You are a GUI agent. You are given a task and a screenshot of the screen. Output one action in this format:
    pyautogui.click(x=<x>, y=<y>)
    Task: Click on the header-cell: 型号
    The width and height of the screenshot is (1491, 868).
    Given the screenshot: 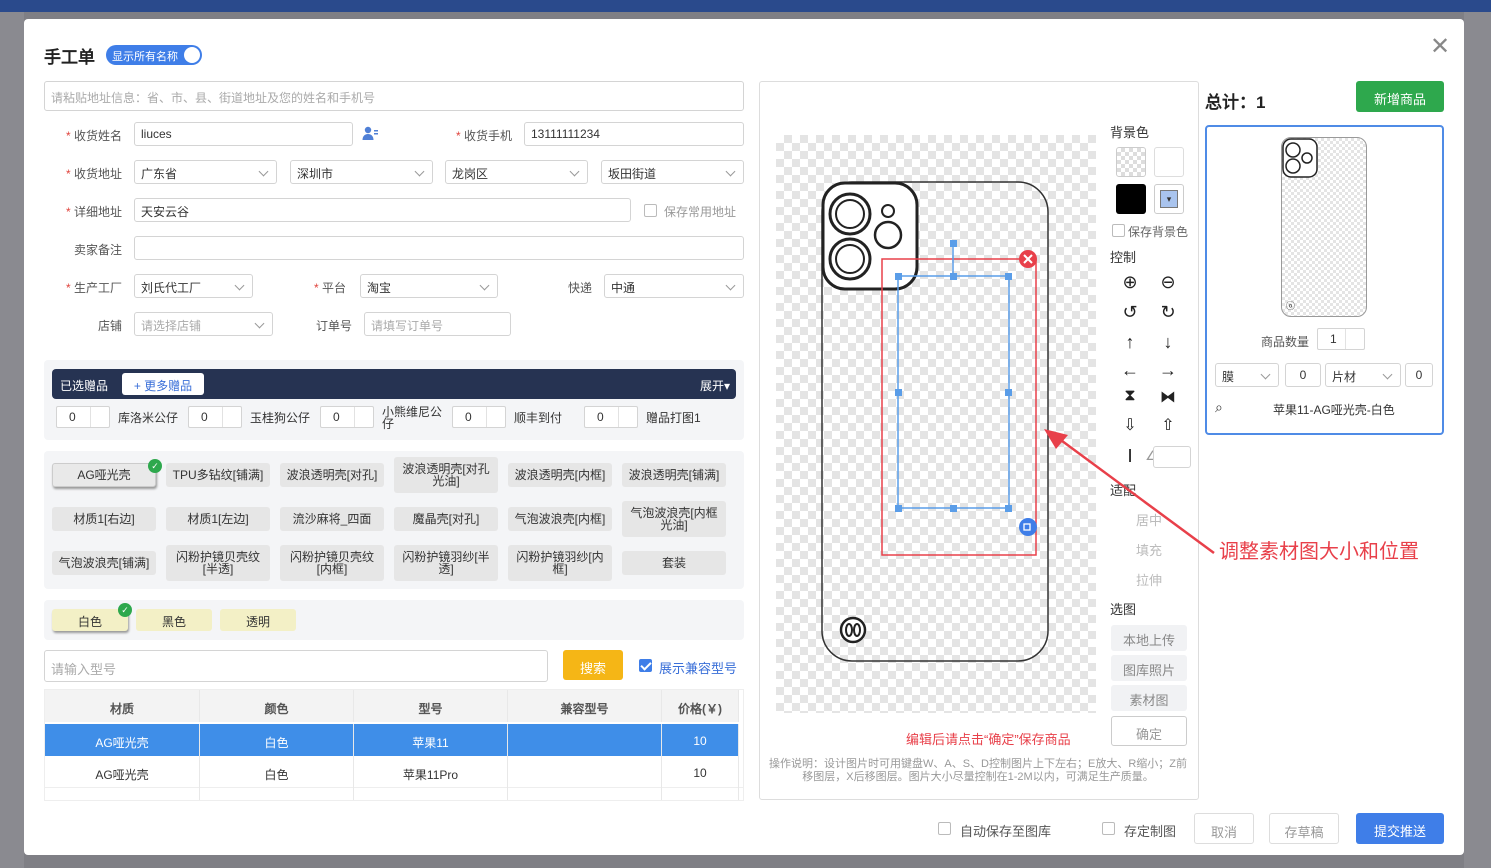 What is the action you would take?
    pyautogui.click(x=431, y=706)
    